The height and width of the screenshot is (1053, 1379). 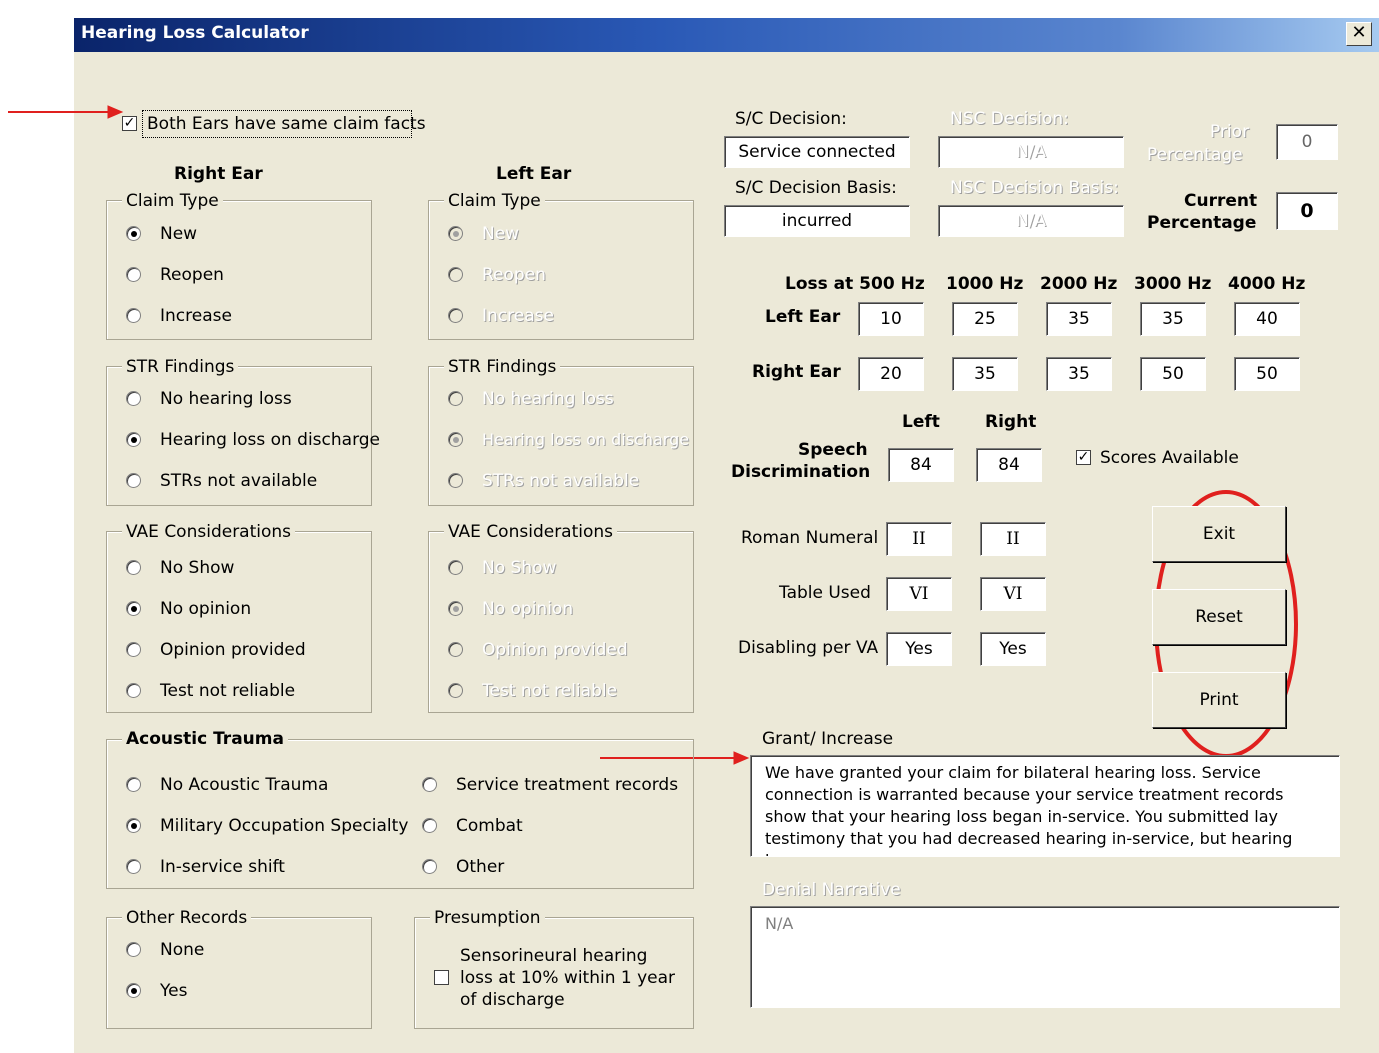 What do you see at coordinates (1083, 457) in the screenshot?
I see `scores-available-checkbox: ✓` at bounding box center [1083, 457].